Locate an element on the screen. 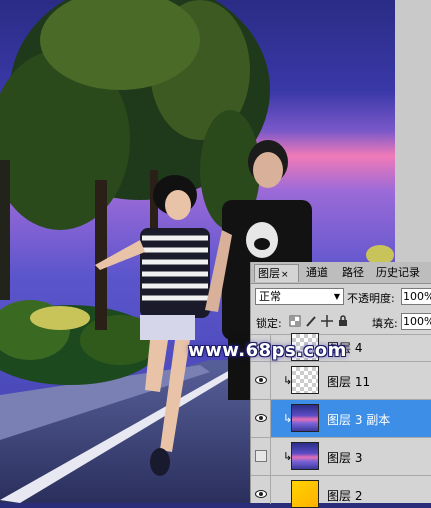 The width and height of the screenshot is (431, 508). tab-paths: 路径 is located at coordinates (355, 273).